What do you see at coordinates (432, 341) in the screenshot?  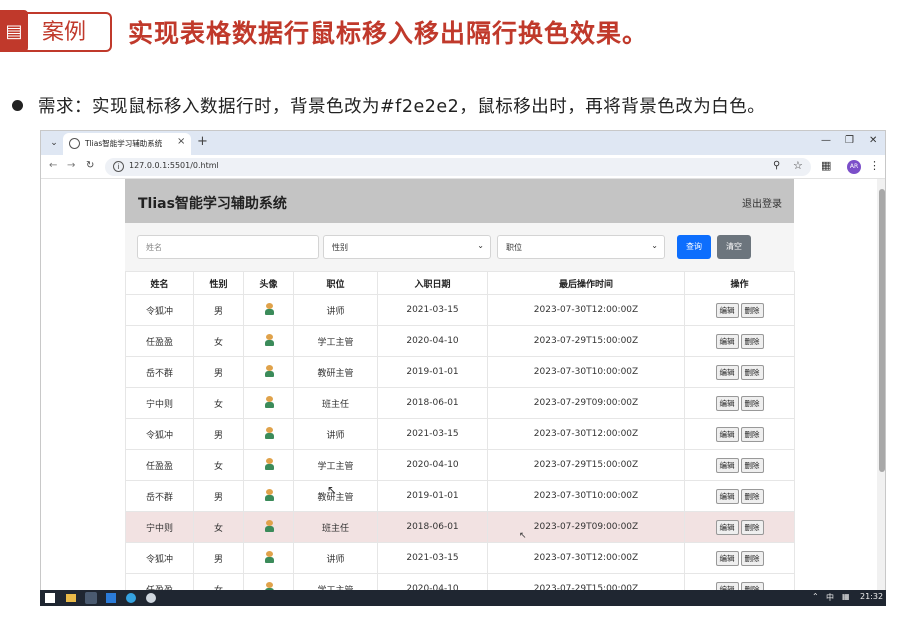 I see `cell-entry-date: 2020-04-10` at bounding box center [432, 341].